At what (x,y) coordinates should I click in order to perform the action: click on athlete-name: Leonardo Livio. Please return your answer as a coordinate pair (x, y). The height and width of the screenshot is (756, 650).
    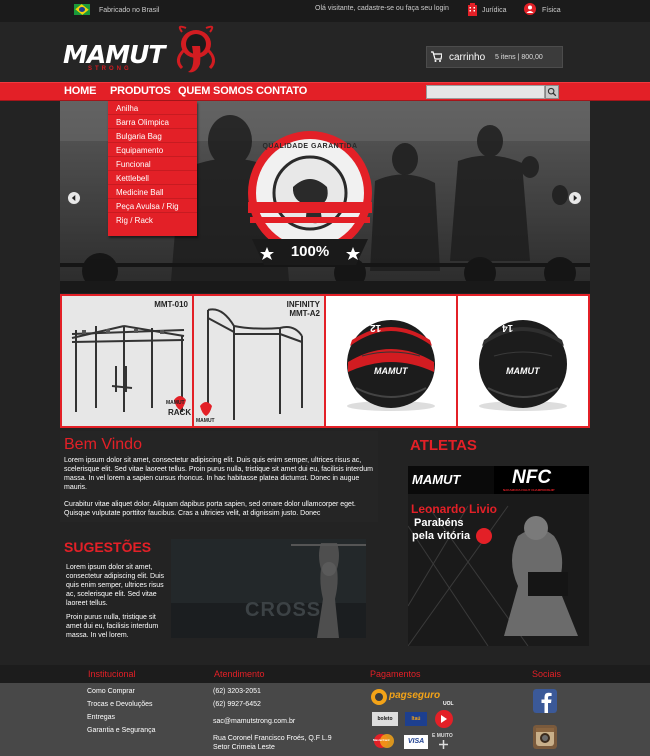
    Looking at the image, I should click on (454, 509).